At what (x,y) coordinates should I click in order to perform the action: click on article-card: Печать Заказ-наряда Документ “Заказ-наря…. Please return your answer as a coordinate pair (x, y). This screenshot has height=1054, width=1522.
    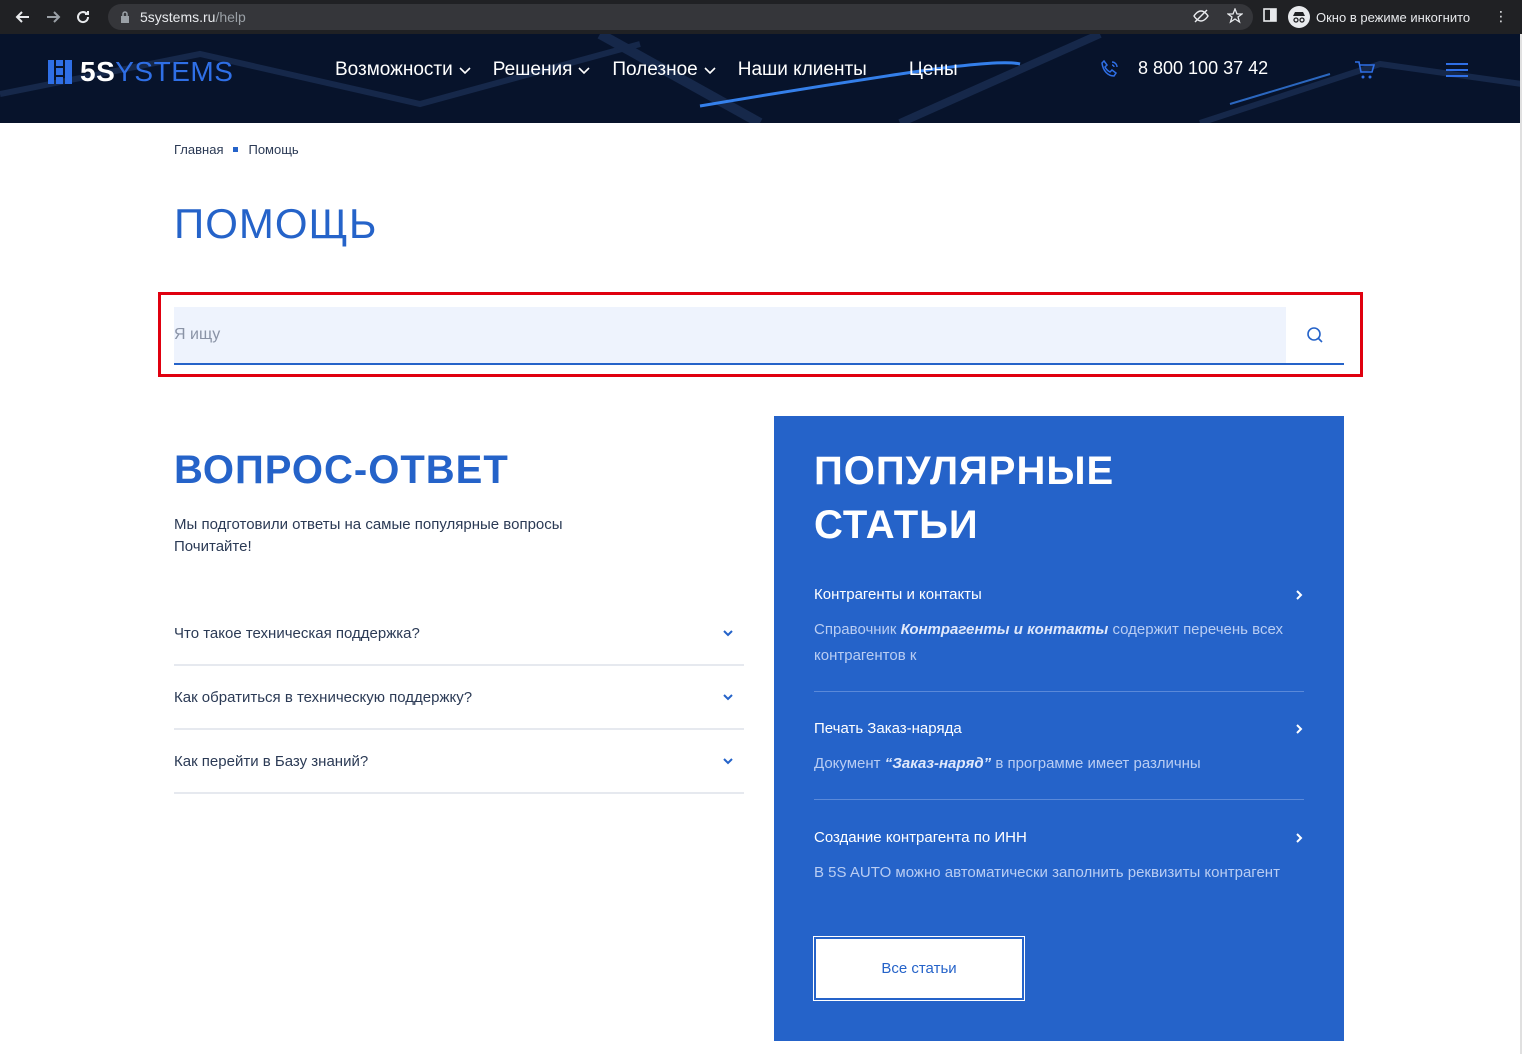
    Looking at the image, I should click on (1059, 760).